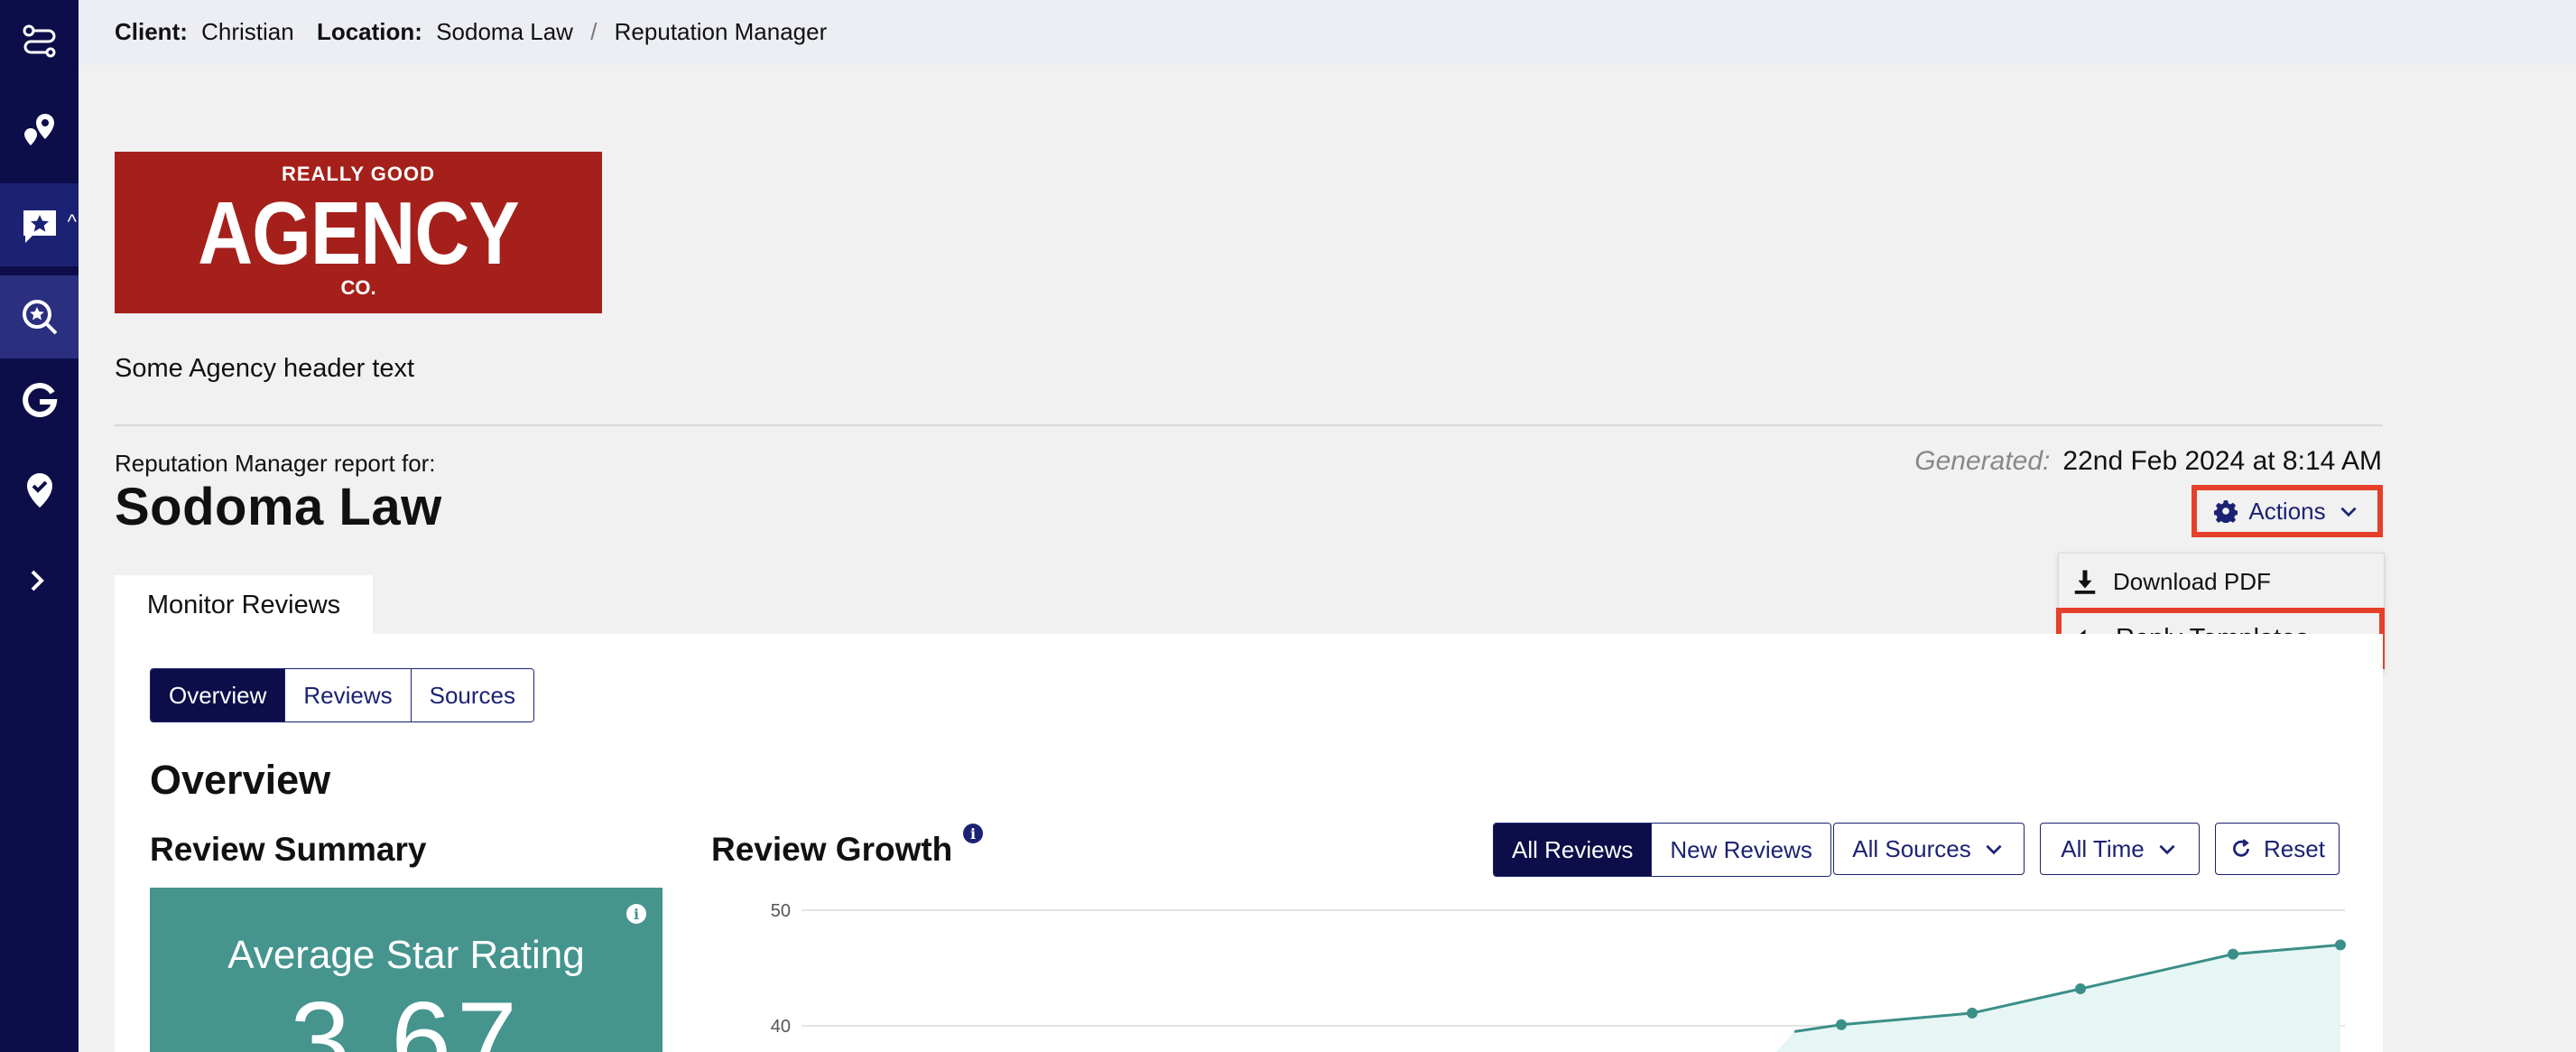 The image size is (2576, 1052). Describe the element at coordinates (240, 780) in the screenshot. I see `overview-heading: Overview` at that location.